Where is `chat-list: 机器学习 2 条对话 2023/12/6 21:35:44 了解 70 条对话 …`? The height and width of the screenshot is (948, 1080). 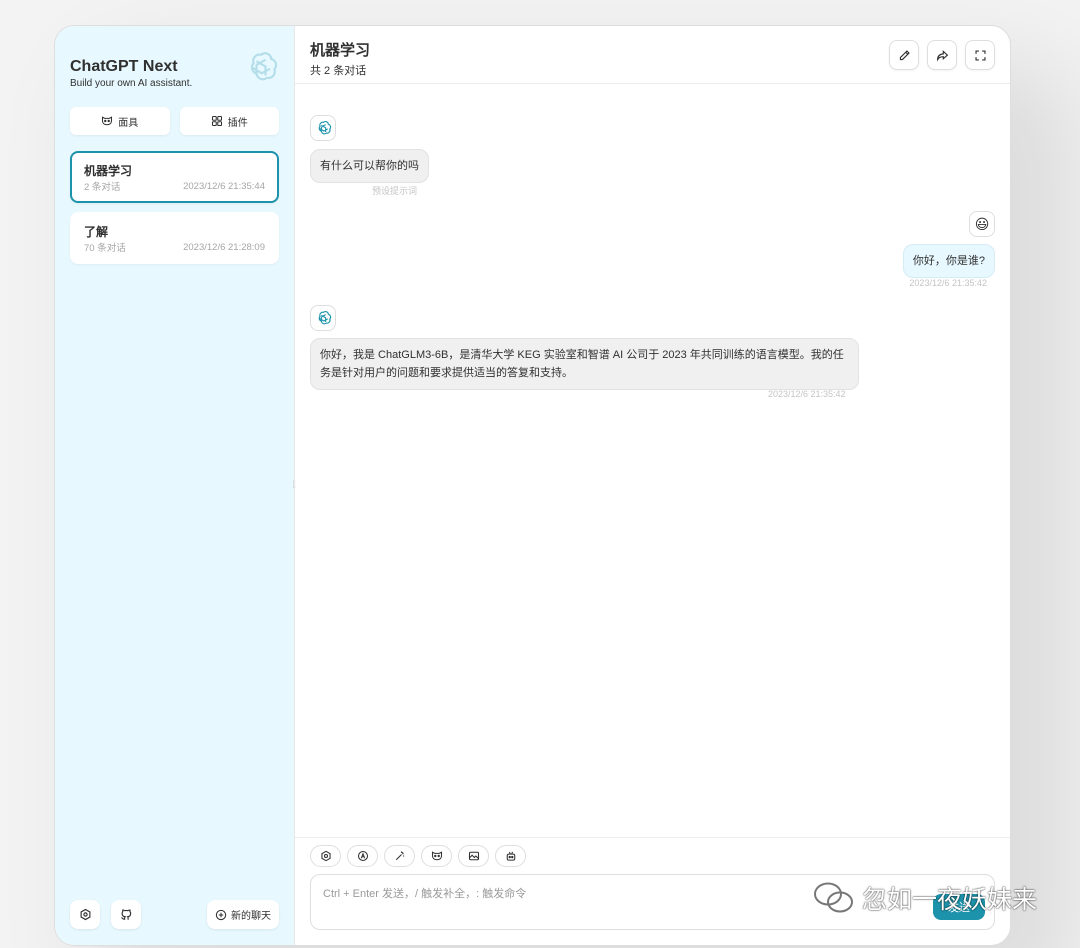
chat-list: 机器学习 2 条对话 2023/12/6 21:35:44 了解 70 条对话 … is located at coordinates (174, 207).